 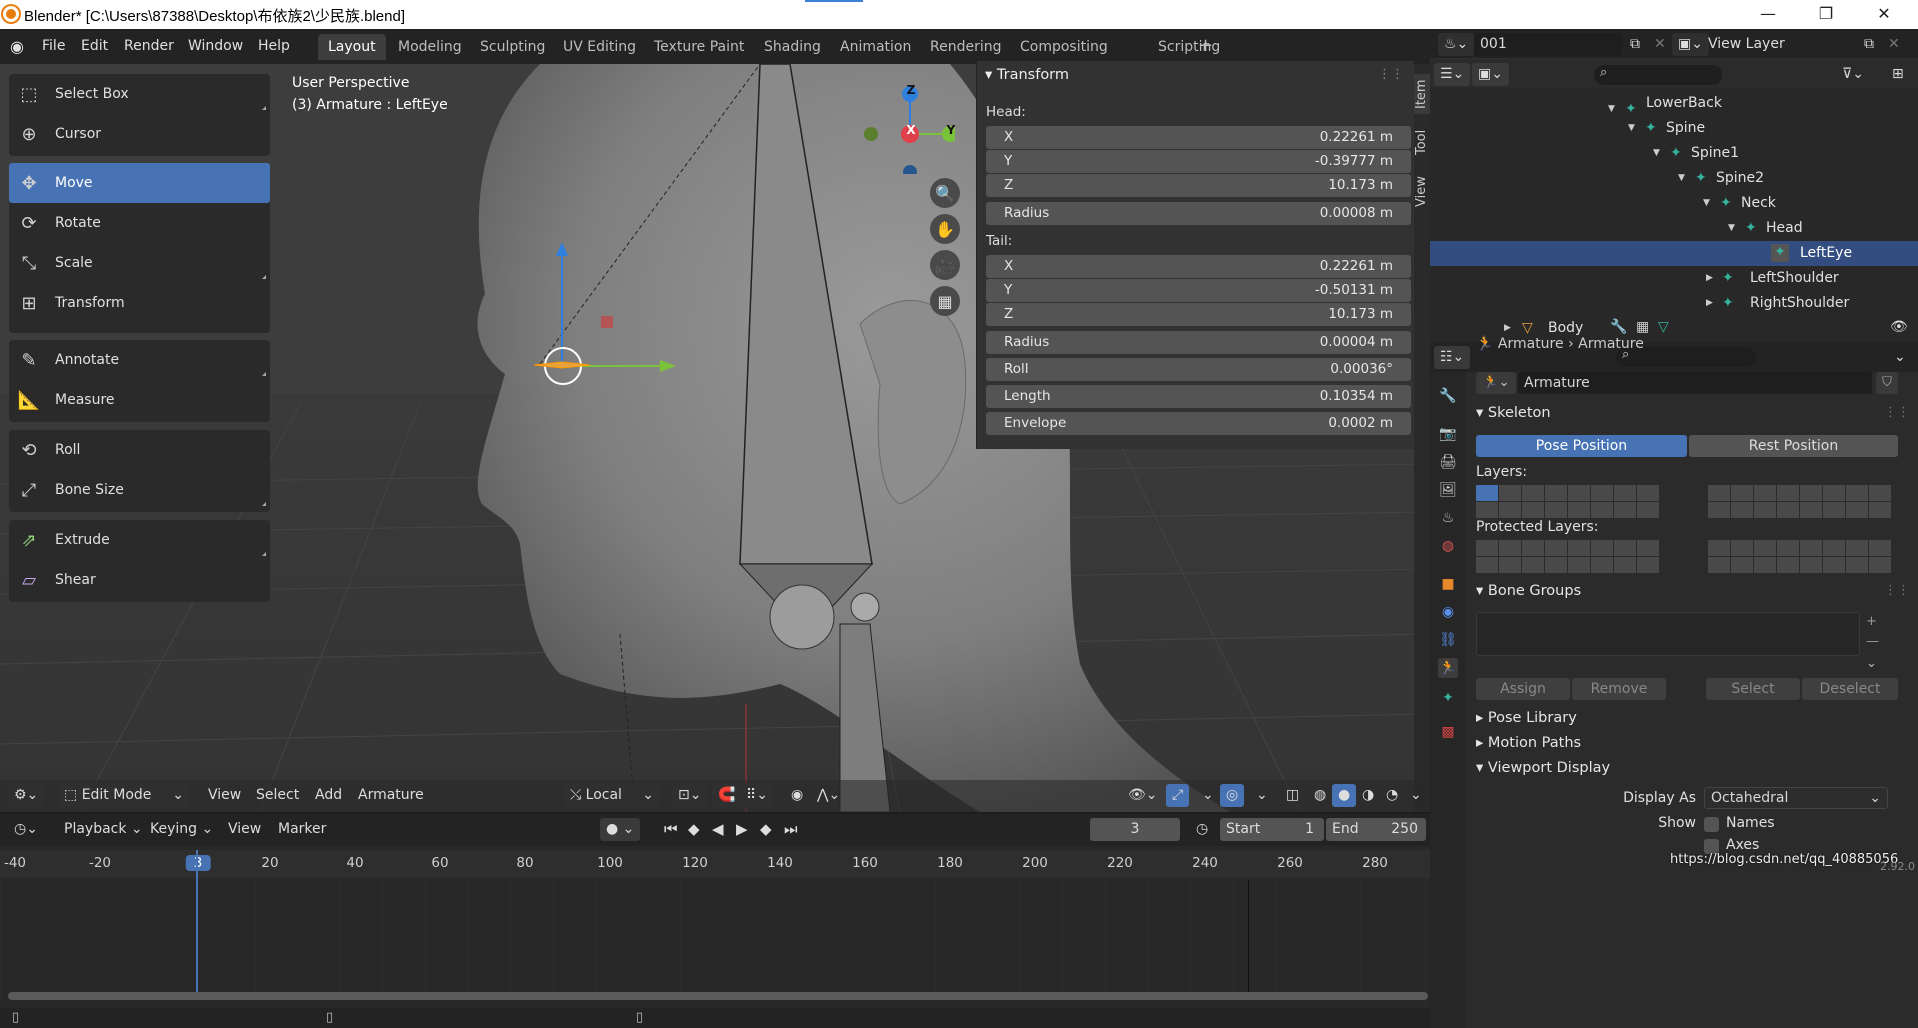 What do you see at coordinates (1548, 44) in the screenshot?
I see `scene-name-field: 001` at bounding box center [1548, 44].